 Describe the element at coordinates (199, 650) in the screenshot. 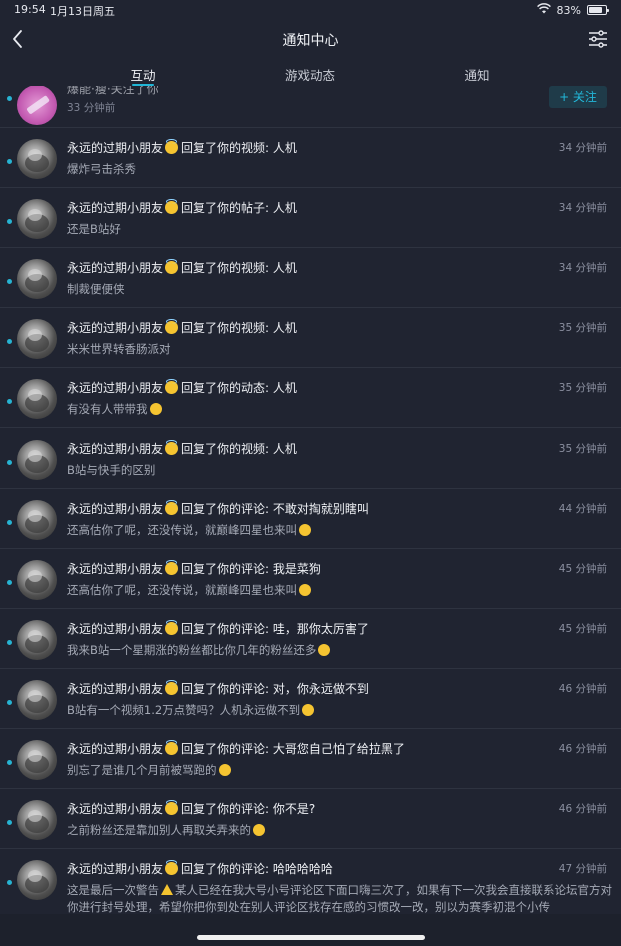

I see `reply-content: 我来B站一个星期涨的粉丝都比你几年的粉丝还多` at that location.